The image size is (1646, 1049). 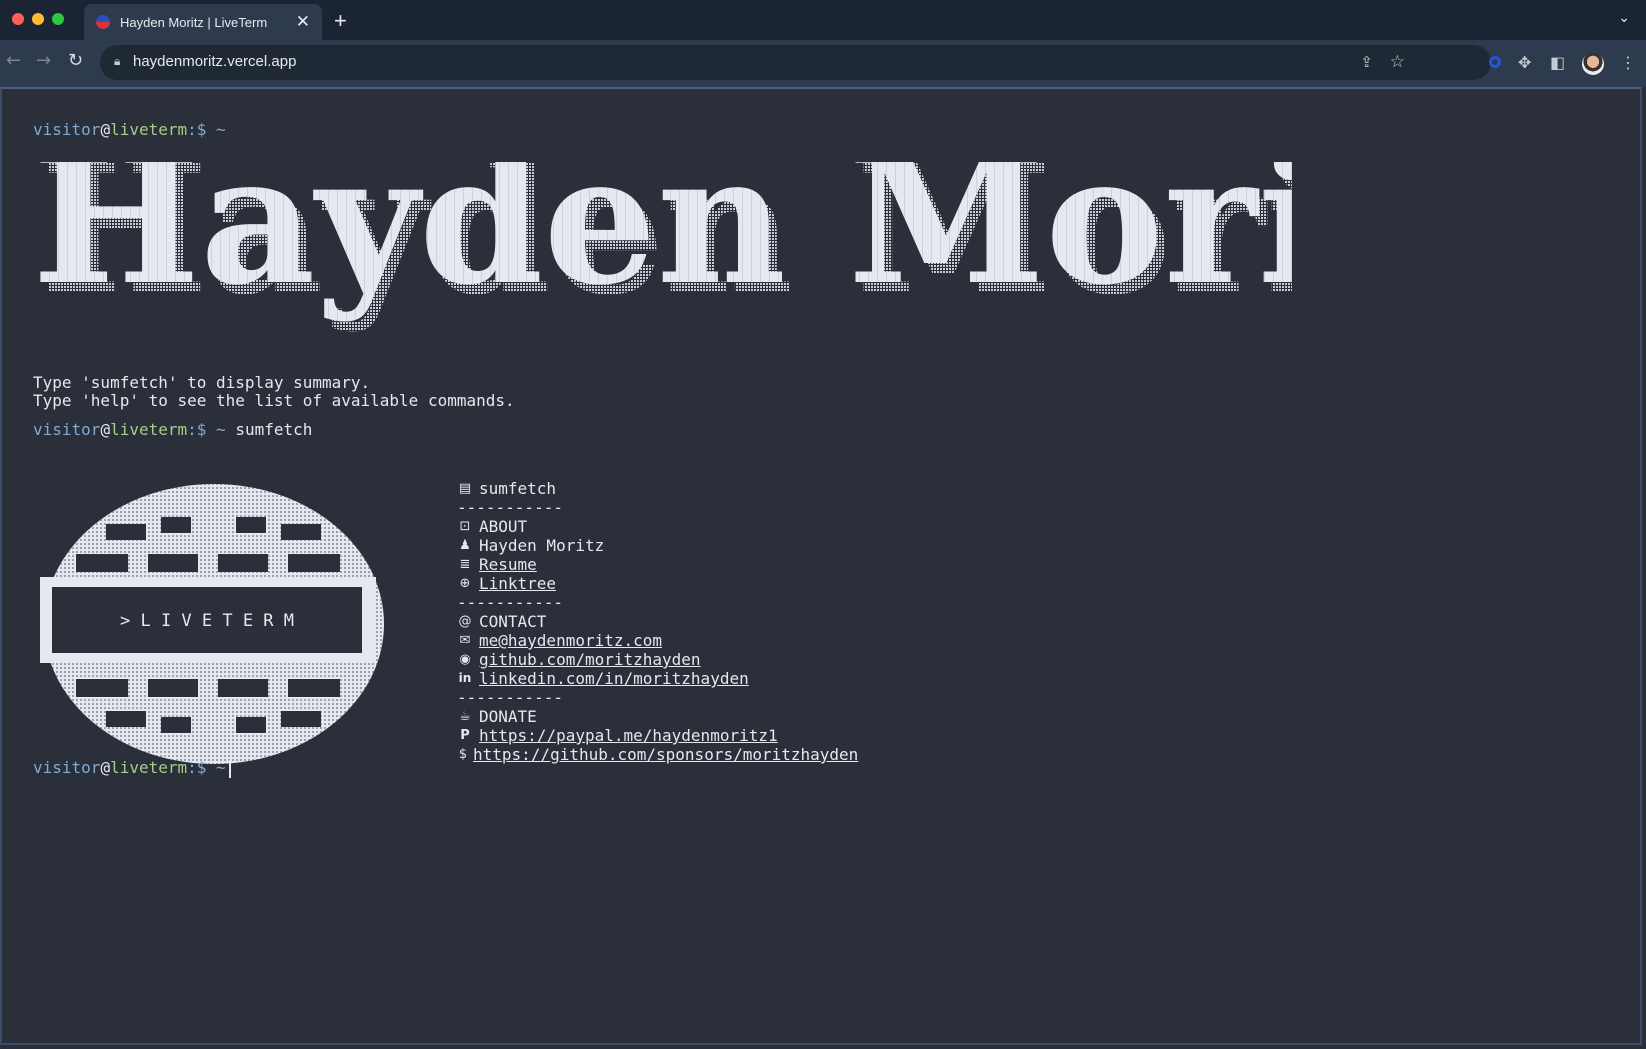 What do you see at coordinates (503, 526) in the screenshot?
I see `about-title: ABOUT` at bounding box center [503, 526].